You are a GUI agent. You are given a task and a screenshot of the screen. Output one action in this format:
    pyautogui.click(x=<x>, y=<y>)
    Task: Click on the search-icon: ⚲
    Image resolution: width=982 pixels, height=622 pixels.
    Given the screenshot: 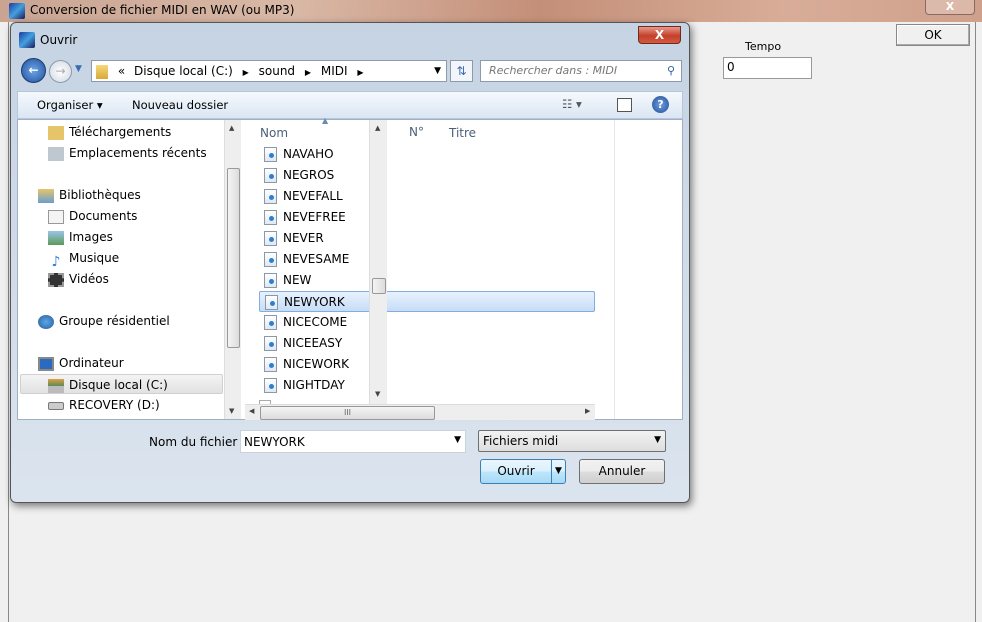 What is the action you would take?
    pyautogui.click(x=671, y=71)
    